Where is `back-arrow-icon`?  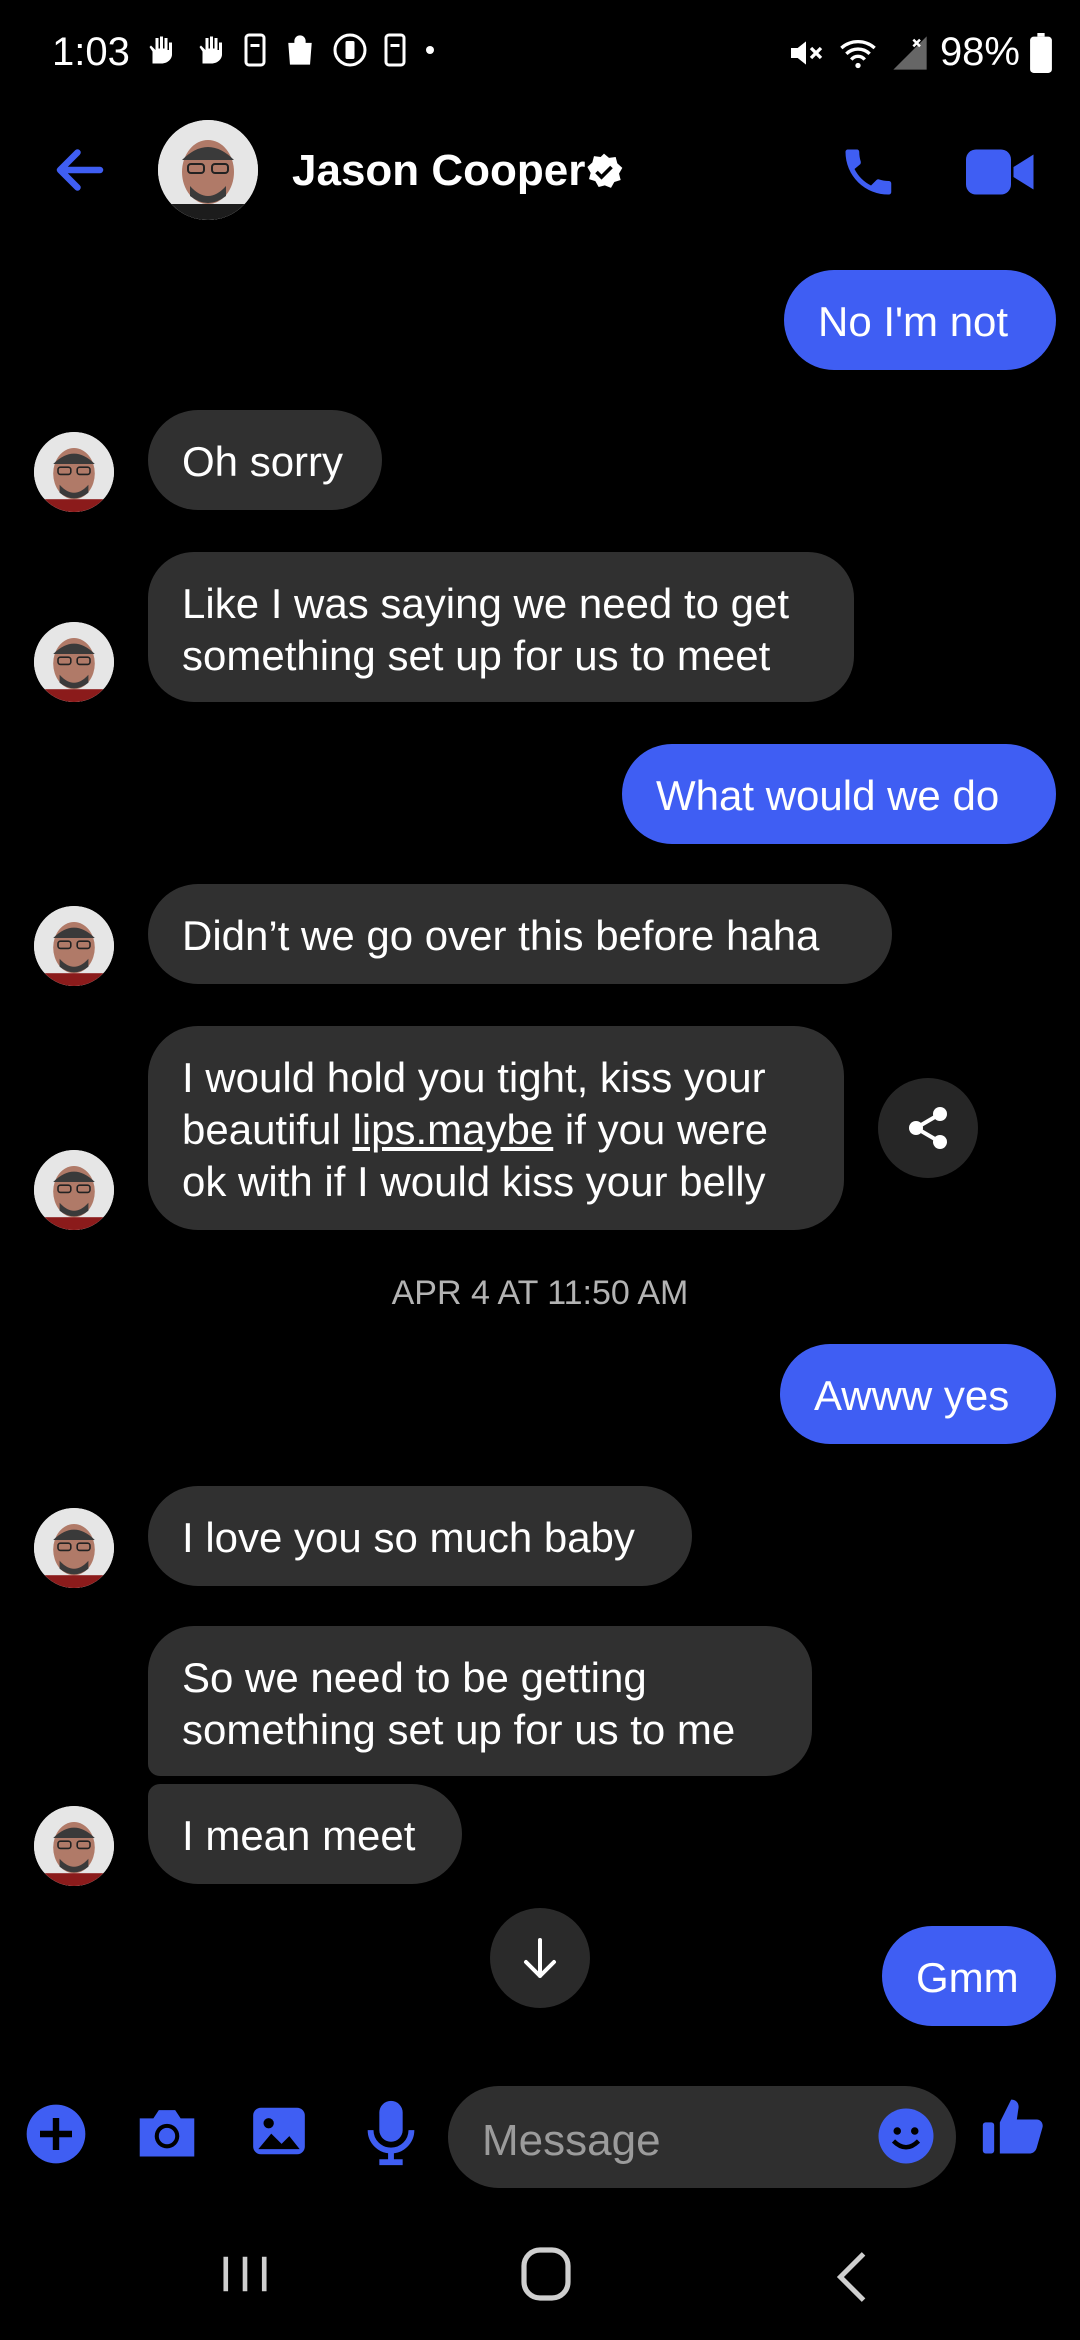
back-arrow-icon is located at coordinates (80, 170).